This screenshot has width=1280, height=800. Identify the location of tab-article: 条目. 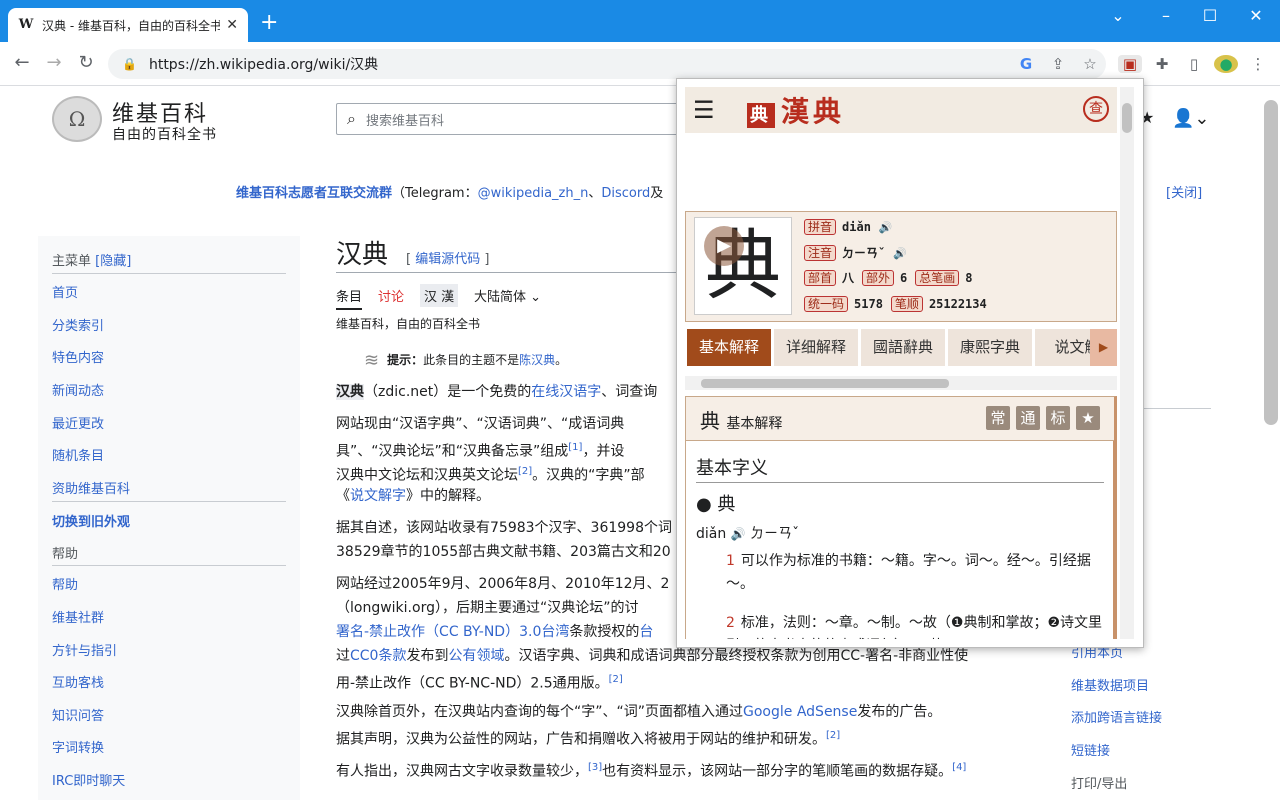
(349, 298).